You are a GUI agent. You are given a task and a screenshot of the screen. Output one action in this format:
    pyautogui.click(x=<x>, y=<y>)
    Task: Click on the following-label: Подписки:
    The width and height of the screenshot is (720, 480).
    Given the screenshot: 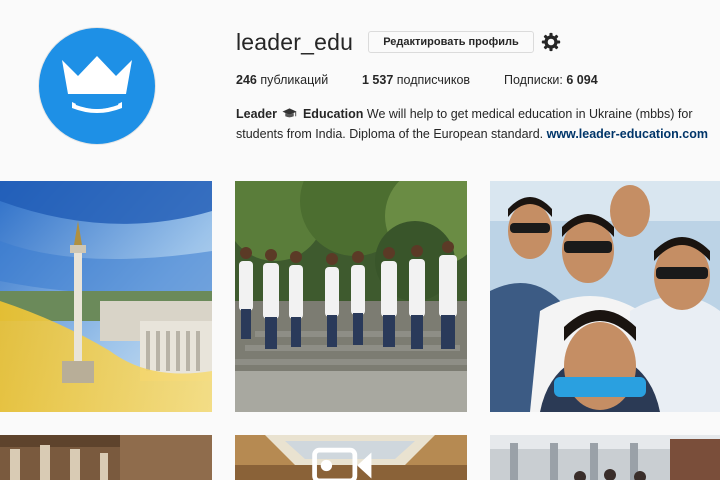 What is the action you would take?
    pyautogui.click(x=533, y=80)
    